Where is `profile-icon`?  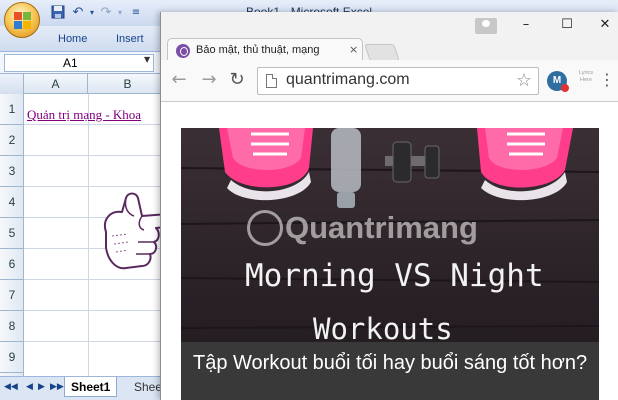
profile-icon is located at coordinates (486, 26).